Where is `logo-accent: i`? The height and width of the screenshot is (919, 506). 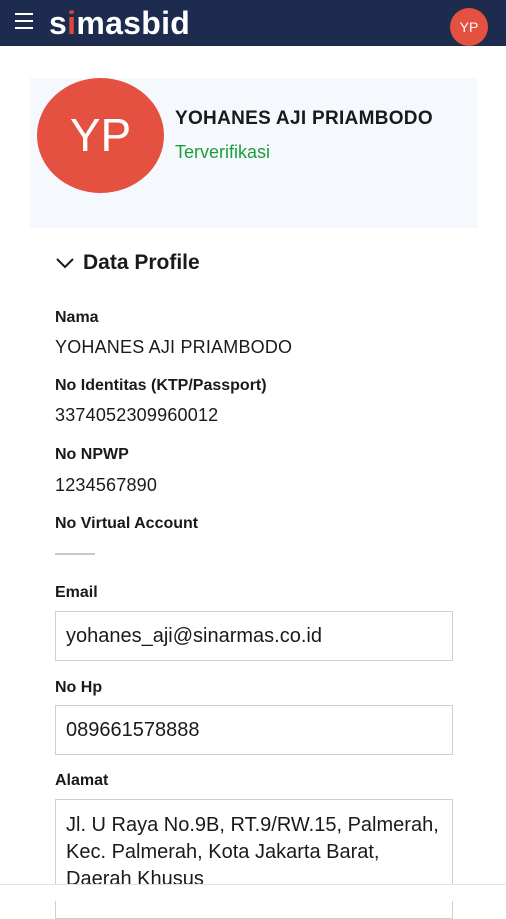 logo-accent: i is located at coordinates (72, 23).